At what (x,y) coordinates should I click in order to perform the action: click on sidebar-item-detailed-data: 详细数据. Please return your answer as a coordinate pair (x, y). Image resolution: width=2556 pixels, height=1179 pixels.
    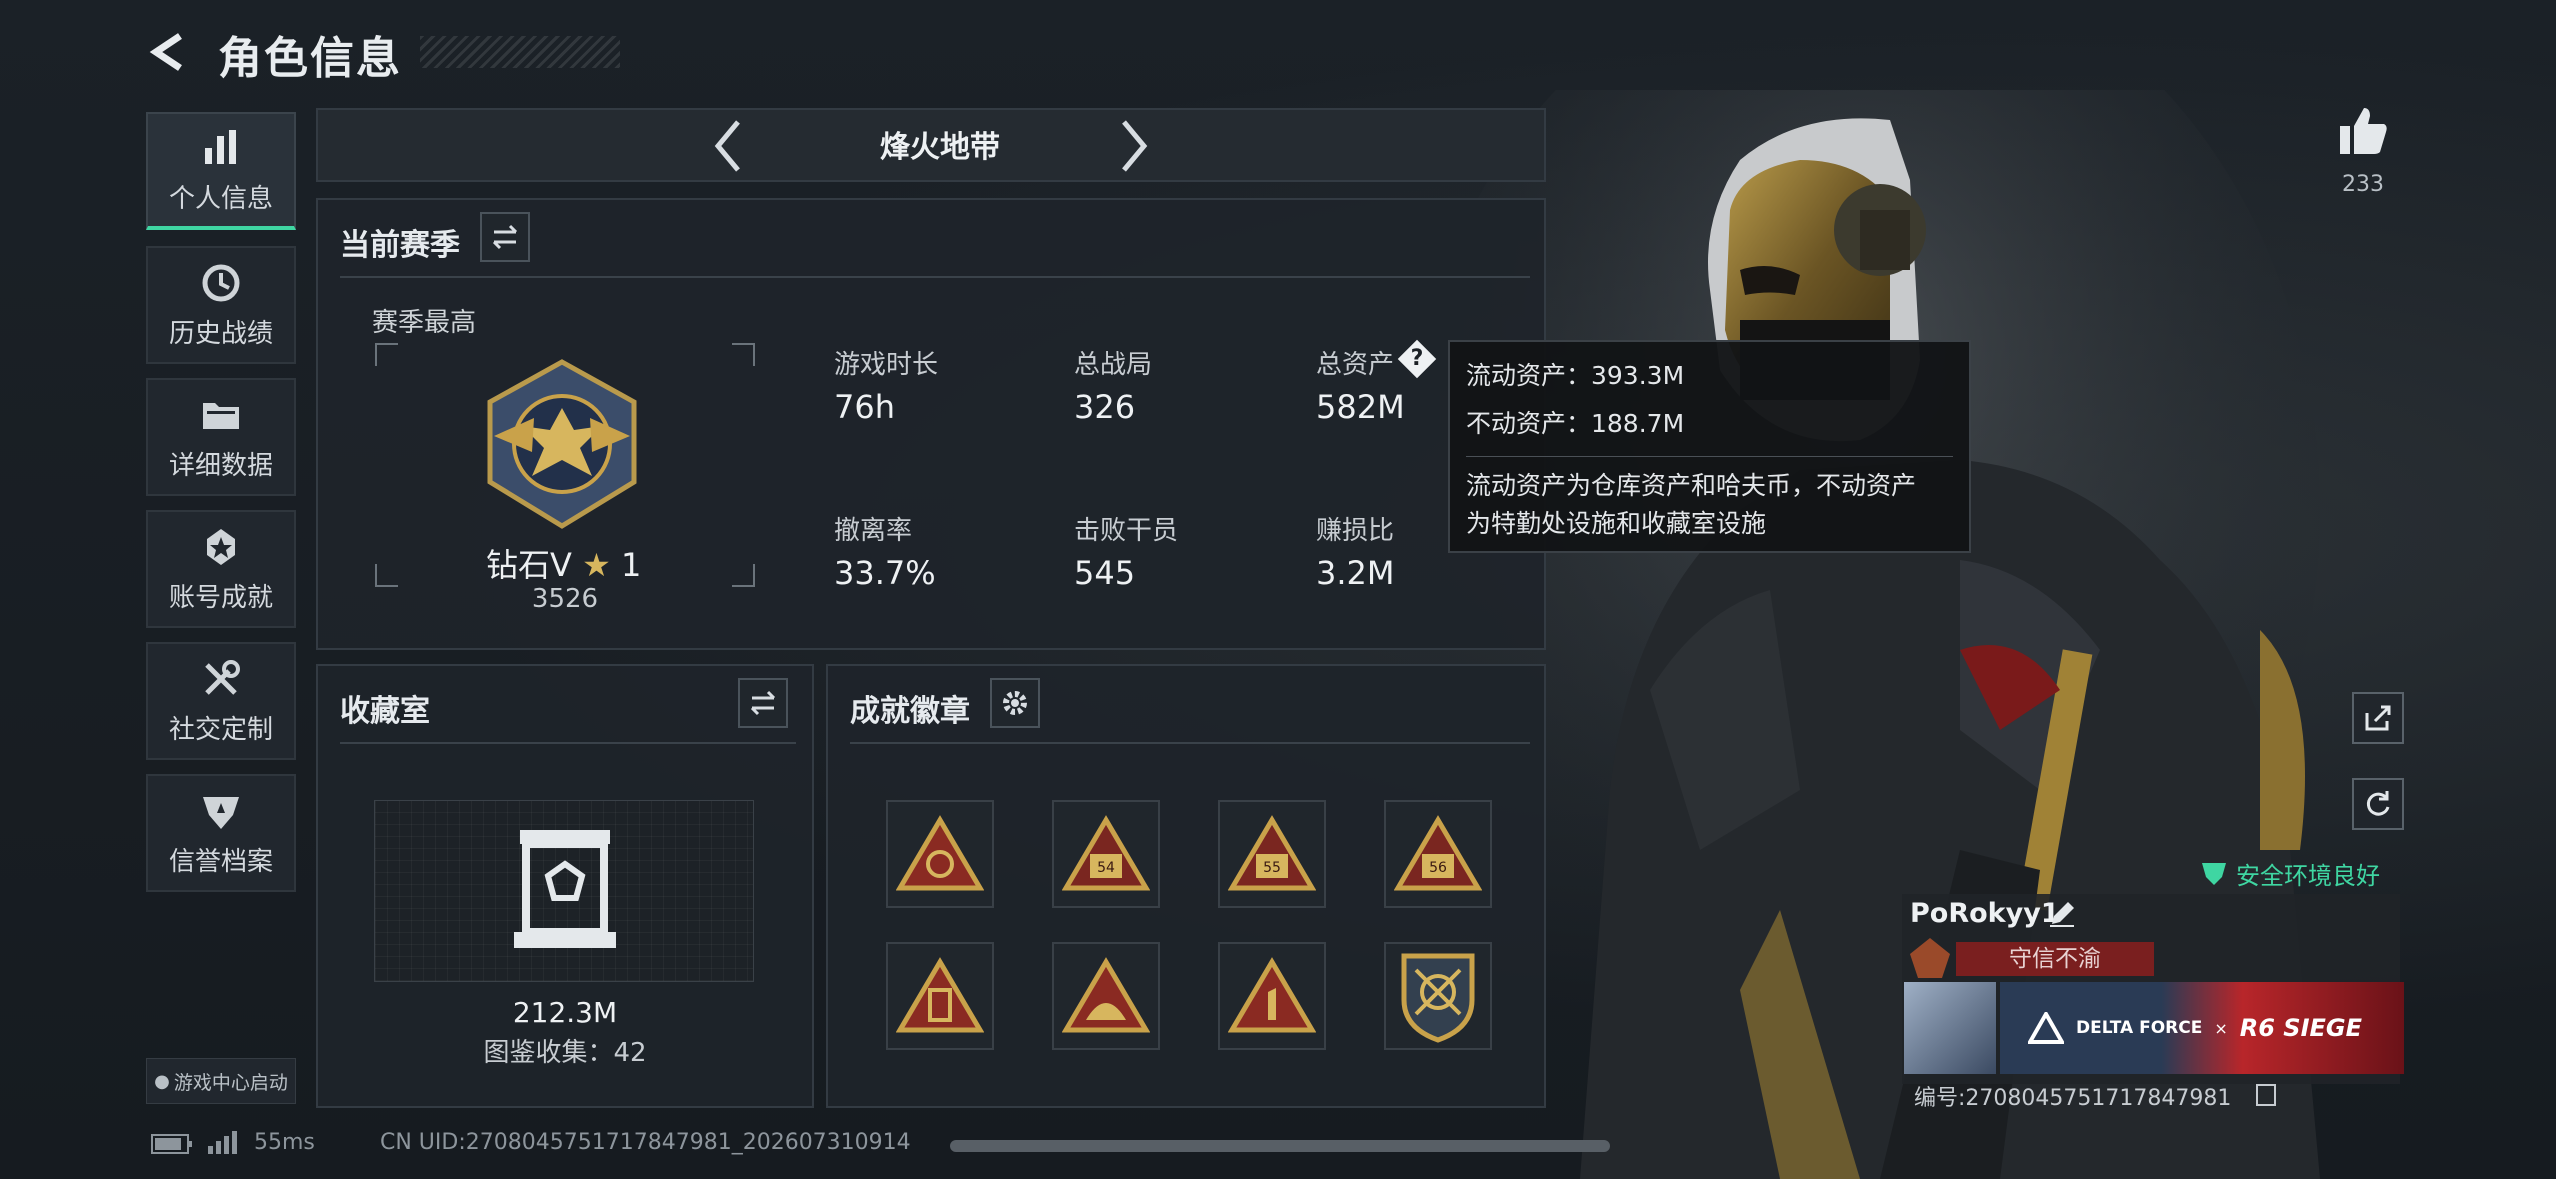
    Looking at the image, I should click on (221, 437).